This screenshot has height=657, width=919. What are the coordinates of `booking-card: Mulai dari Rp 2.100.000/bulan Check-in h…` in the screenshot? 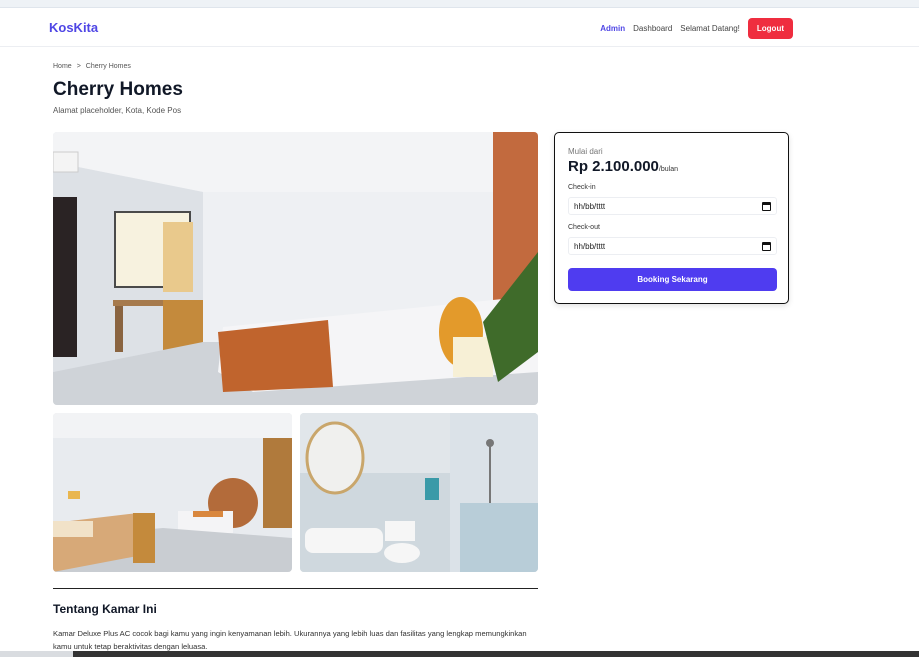 It's located at (671, 218).